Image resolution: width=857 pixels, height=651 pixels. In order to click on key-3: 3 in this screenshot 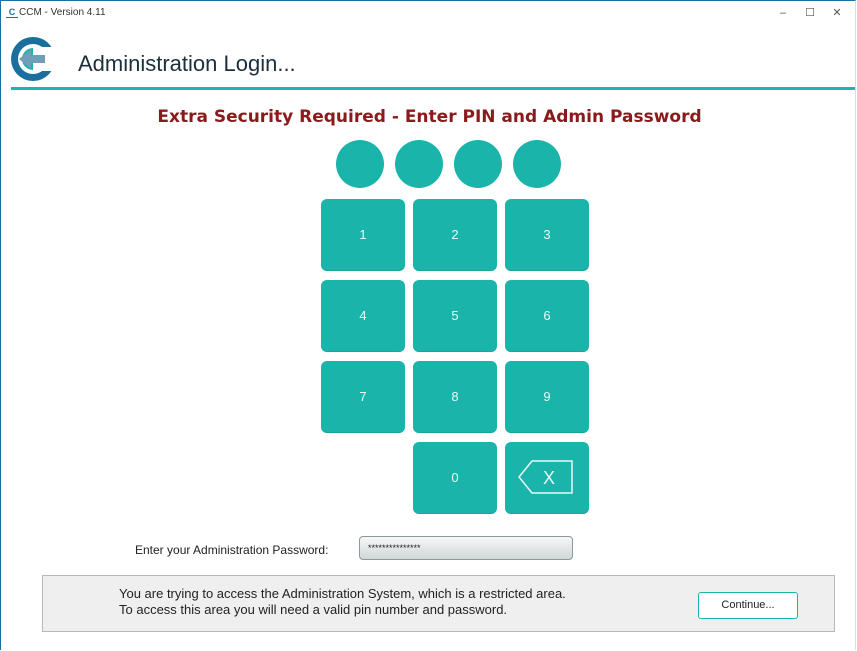, I will do `click(547, 235)`.